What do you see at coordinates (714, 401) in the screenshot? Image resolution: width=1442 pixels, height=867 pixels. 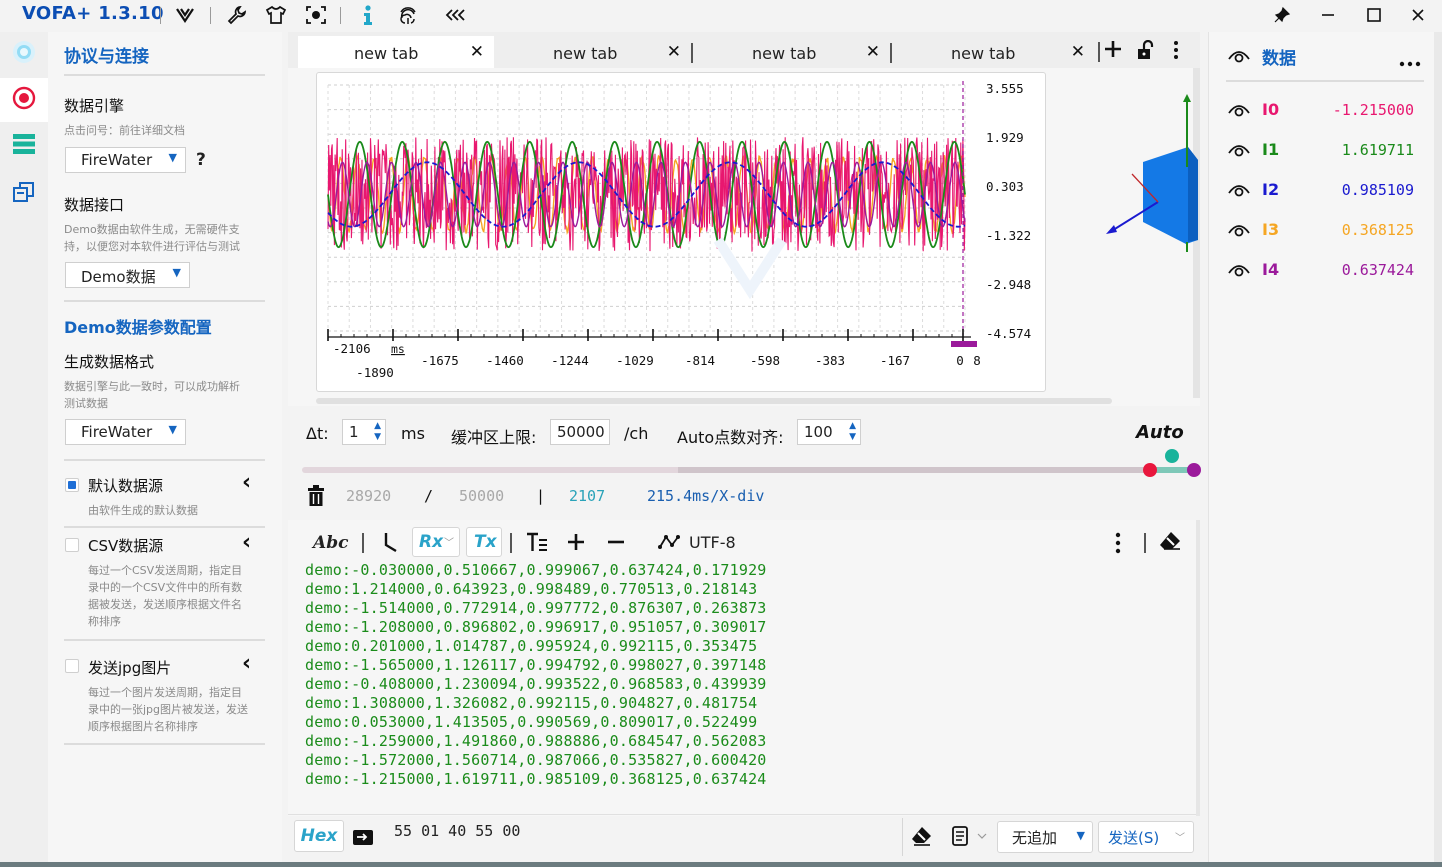 I see `plot-horizontal-scrollbar` at bounding box center [714, 401].